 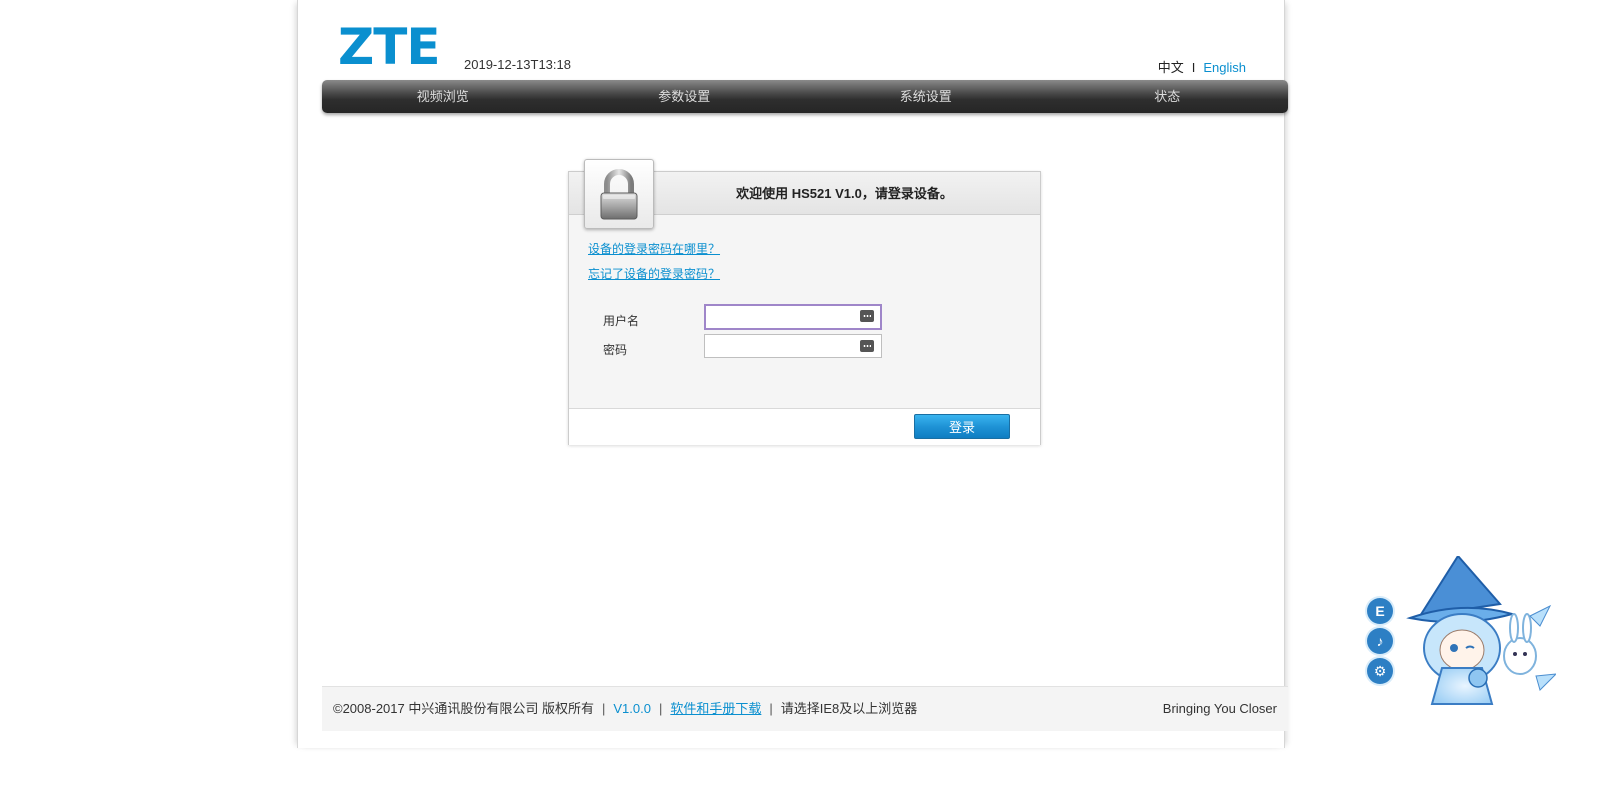 I want to click on mascot-widget: E ♪ ⚙, so click(x=1462, y=635).